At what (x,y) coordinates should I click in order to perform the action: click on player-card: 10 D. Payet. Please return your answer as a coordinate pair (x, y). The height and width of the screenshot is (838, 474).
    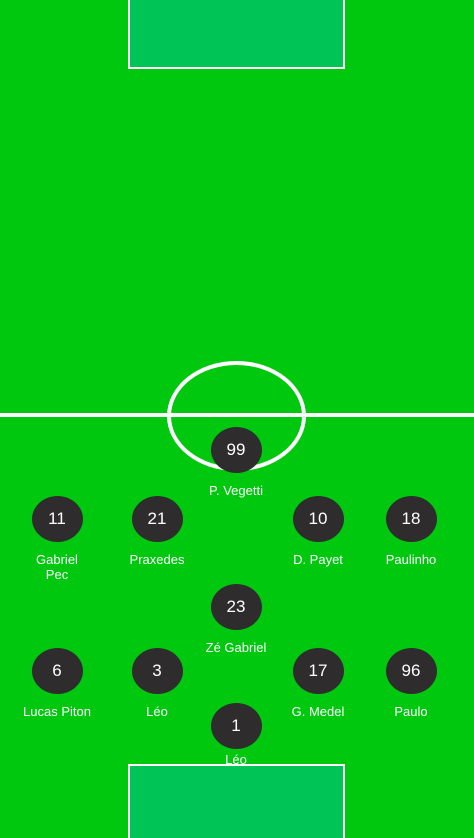
    Looking at the image, I should click on (318, 531).